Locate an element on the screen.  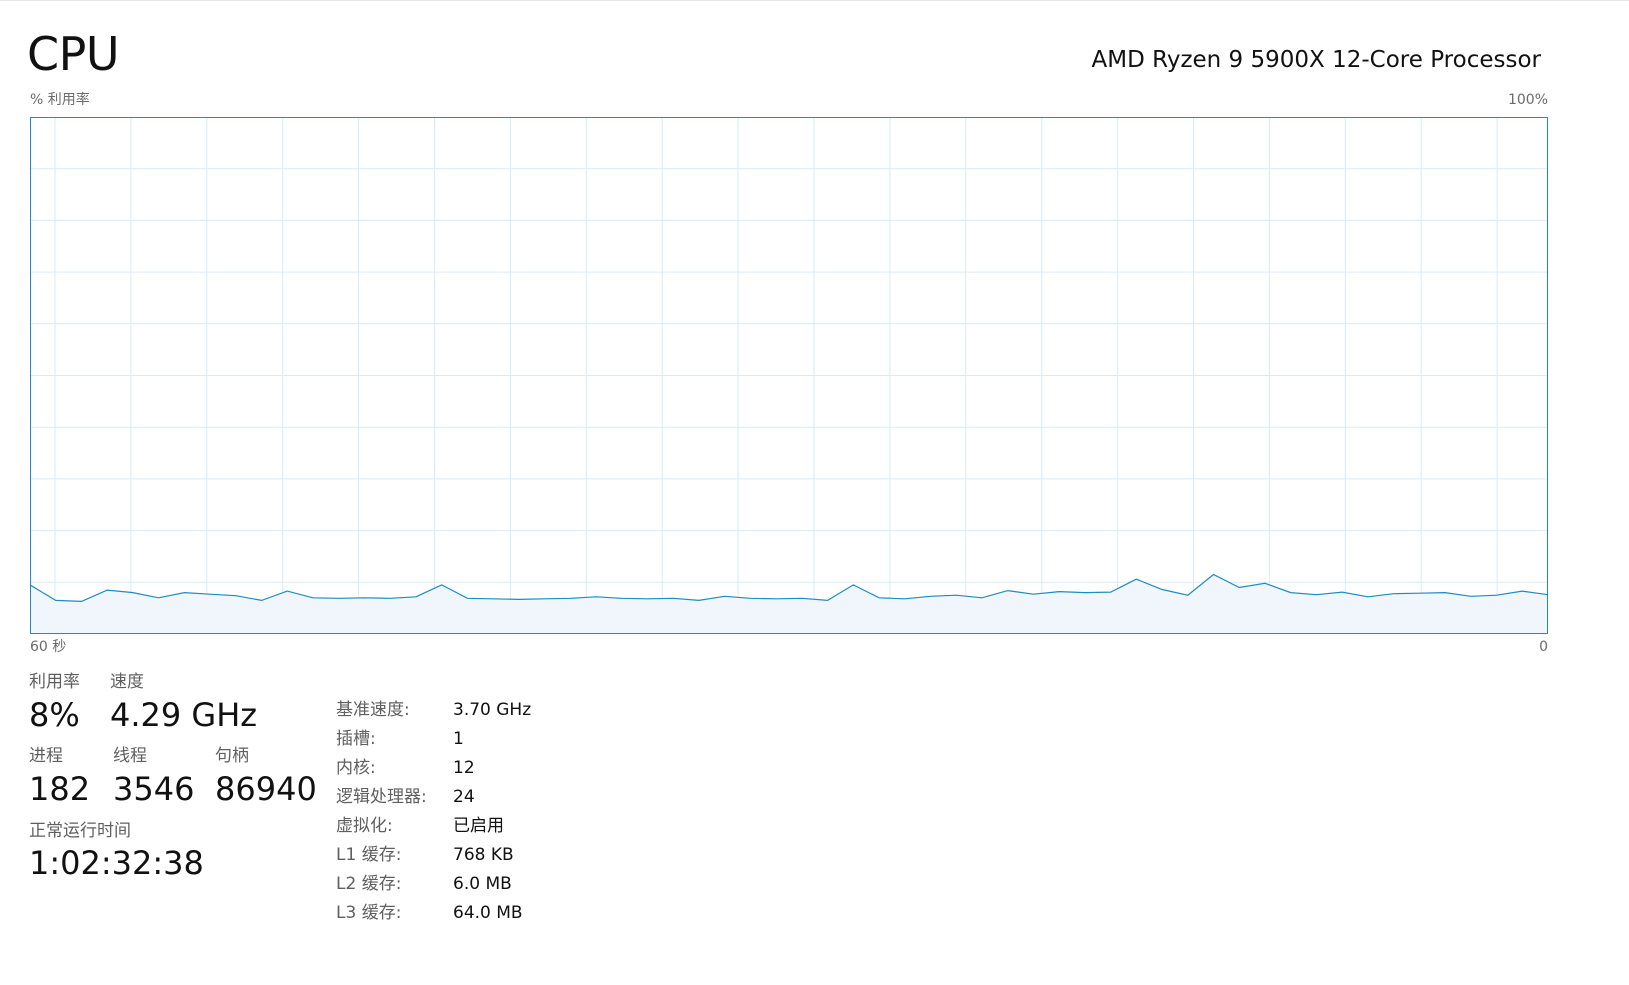
info-key: 插槽: is located at coordinates (356, 739).